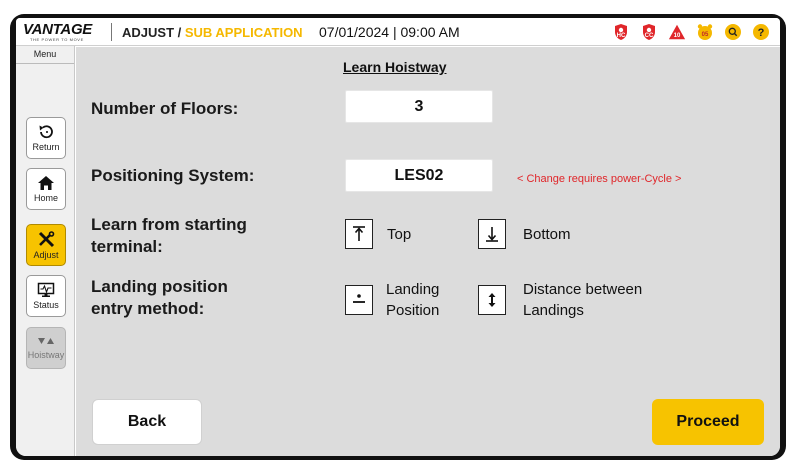 The width and height of the screenshot is (791, 465). I want to click on sidebar-item-home: Home, so click(46, 189).